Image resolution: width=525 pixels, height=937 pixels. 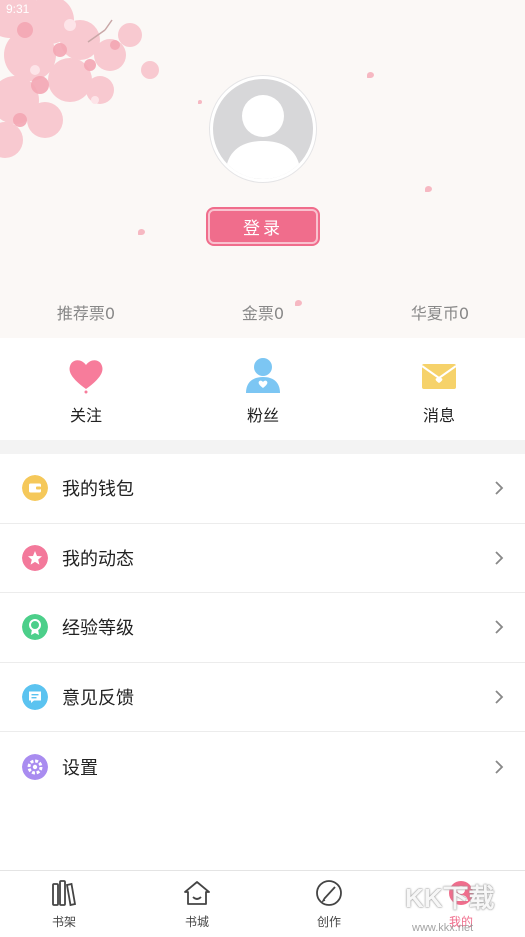 What do you see at coordinates (98, 698) in the screenshot?
I see `menu-label: 意见反馈` at bounding box center [98, 698].